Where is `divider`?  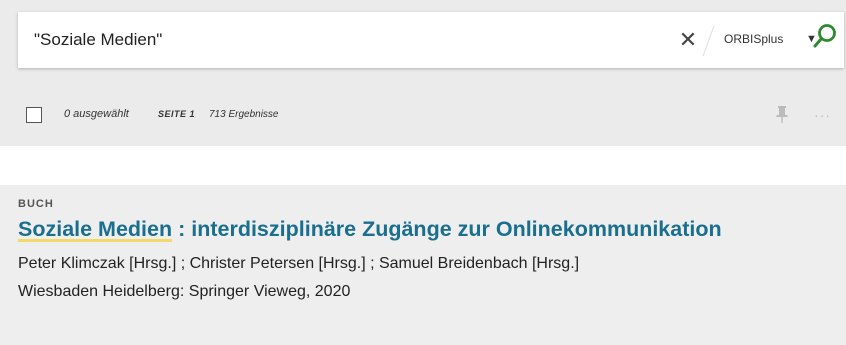 divider is located at coordinates (708, 41).